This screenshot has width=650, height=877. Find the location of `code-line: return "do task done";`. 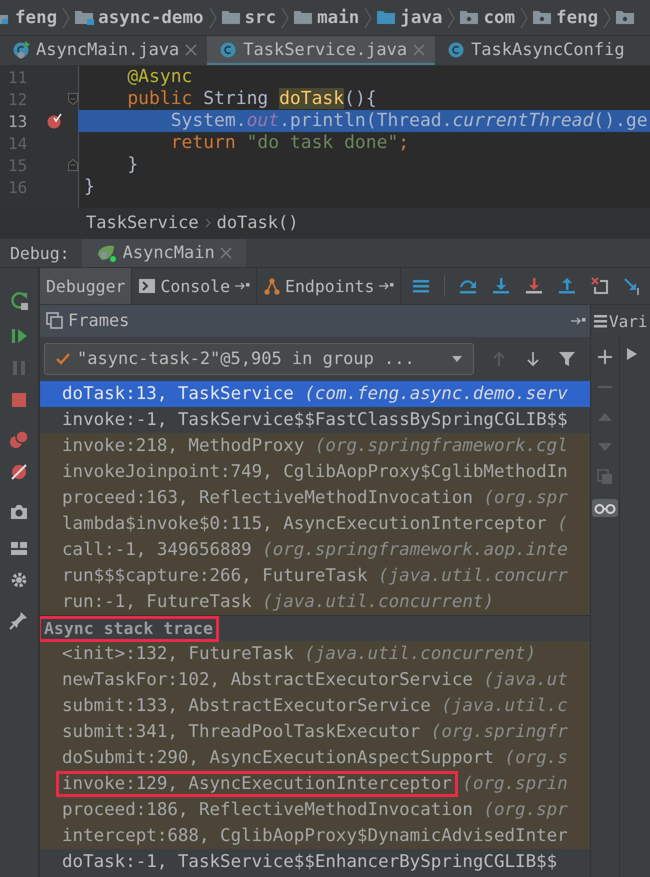

code-line: return "do task done"; is located at coordinates (290, 143).